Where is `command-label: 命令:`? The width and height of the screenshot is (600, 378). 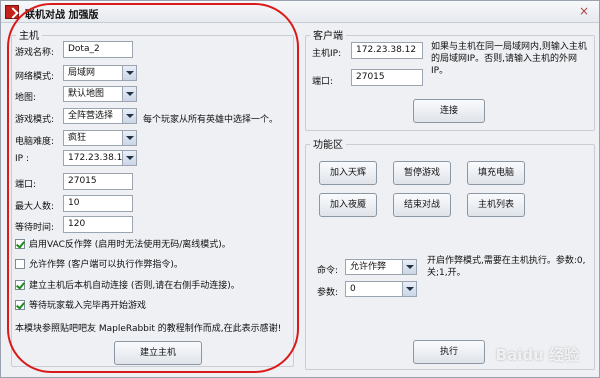
command-label: 命令: is located at coordinates (328, 271).